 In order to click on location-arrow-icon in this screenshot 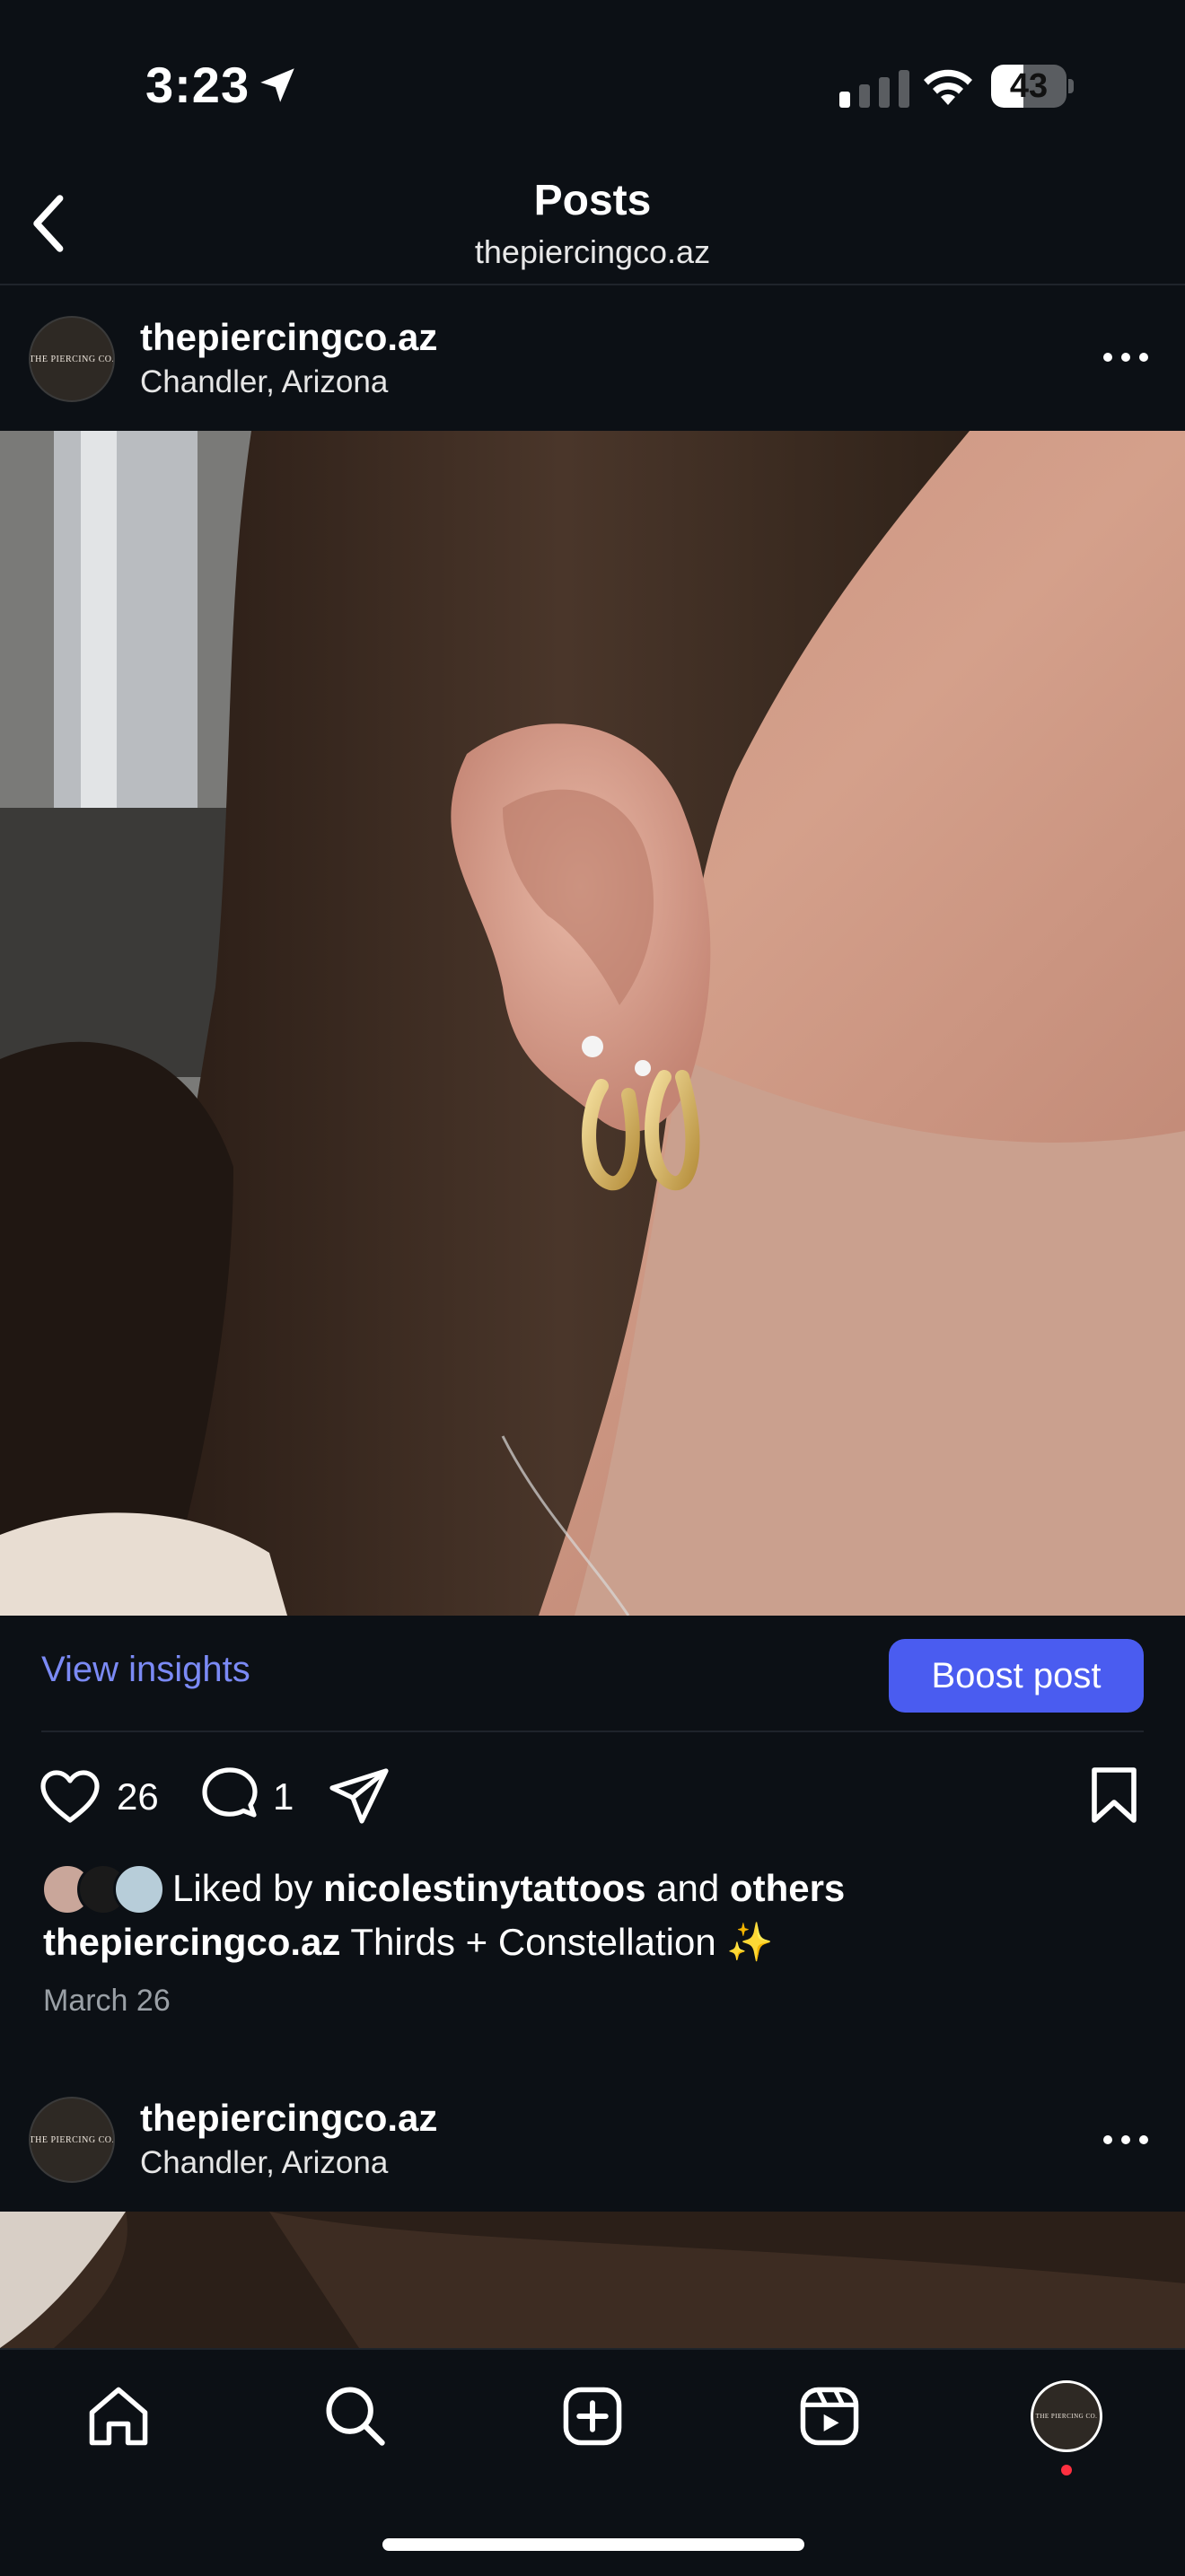, I will do `click(277, 85)`.